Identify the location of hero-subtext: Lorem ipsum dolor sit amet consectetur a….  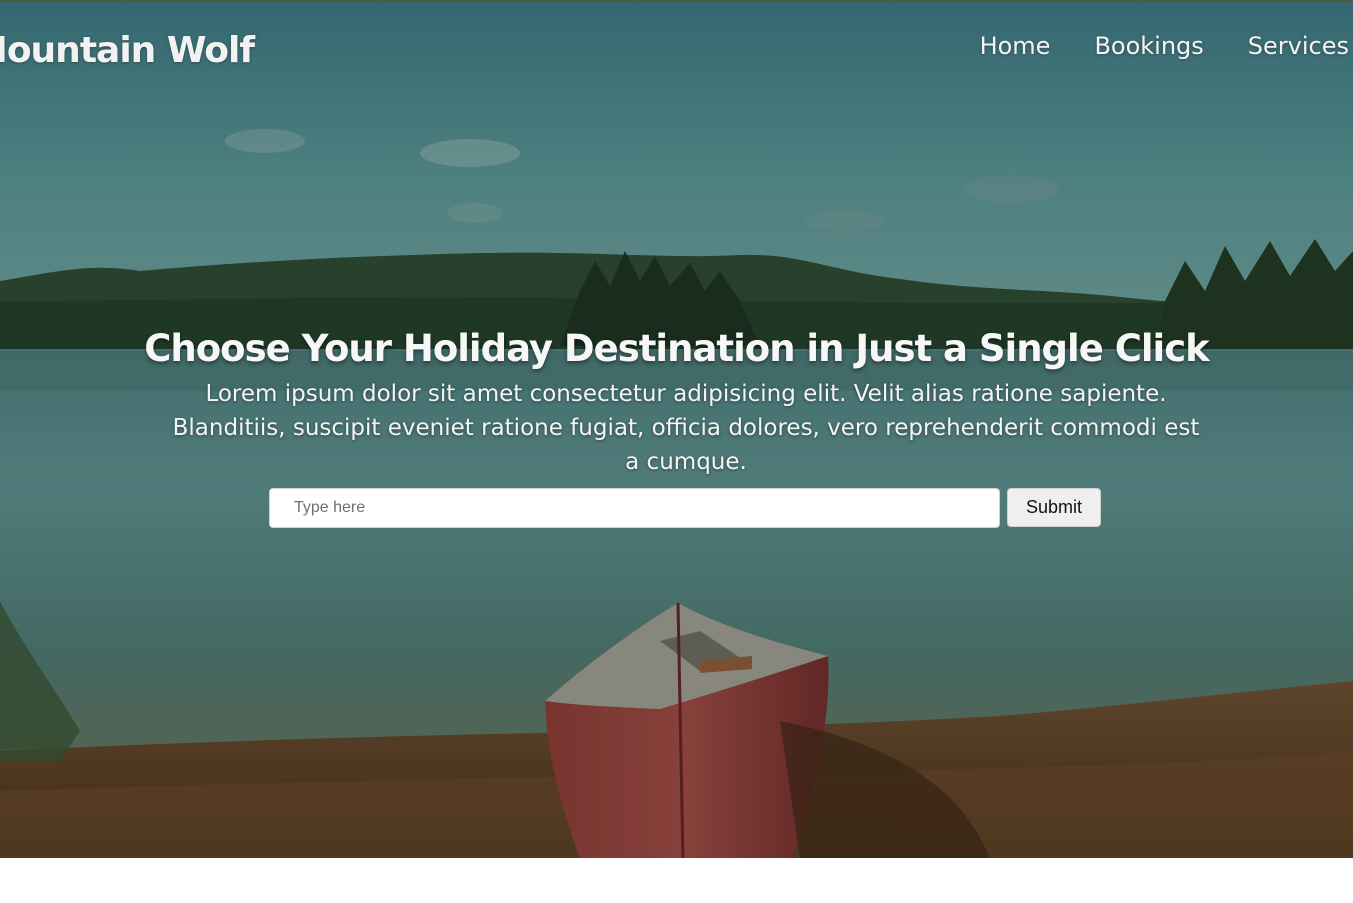
(686, 428).